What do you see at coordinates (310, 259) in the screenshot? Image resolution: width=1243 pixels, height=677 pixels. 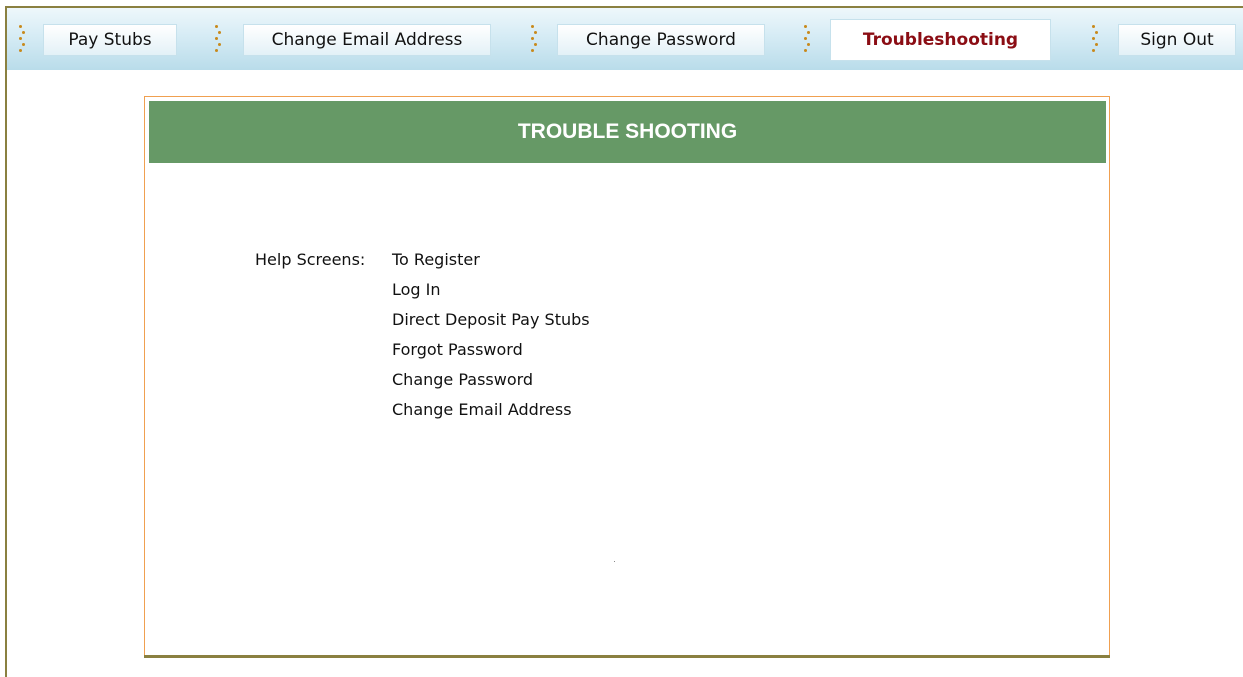 I see `help-screens-label: Help Screens:` at bounding box center [310, 259].